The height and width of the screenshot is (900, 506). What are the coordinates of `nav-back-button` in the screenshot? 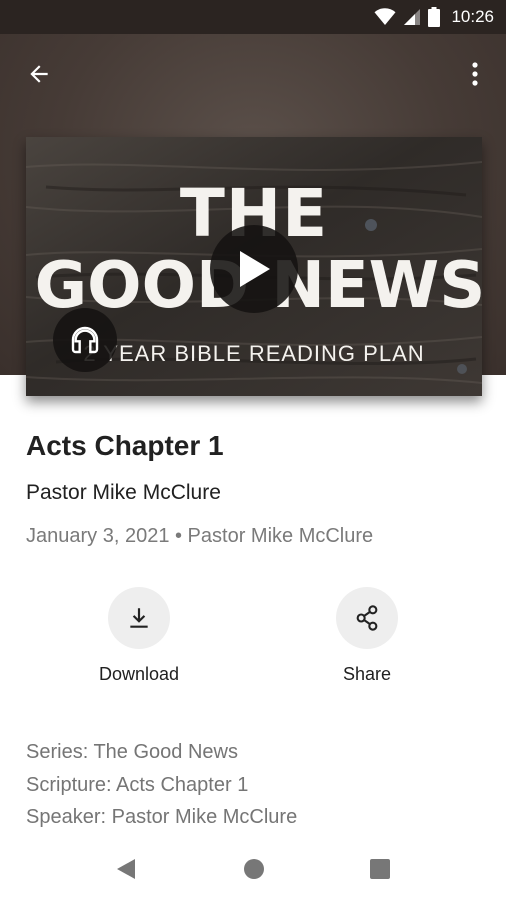 It's located at (126, 869).